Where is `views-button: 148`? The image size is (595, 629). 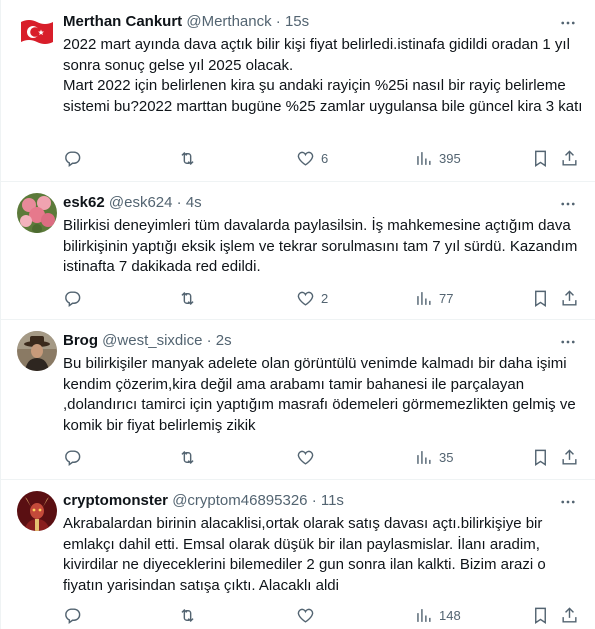 views-button: 148 is located at coordinates (437, 615).